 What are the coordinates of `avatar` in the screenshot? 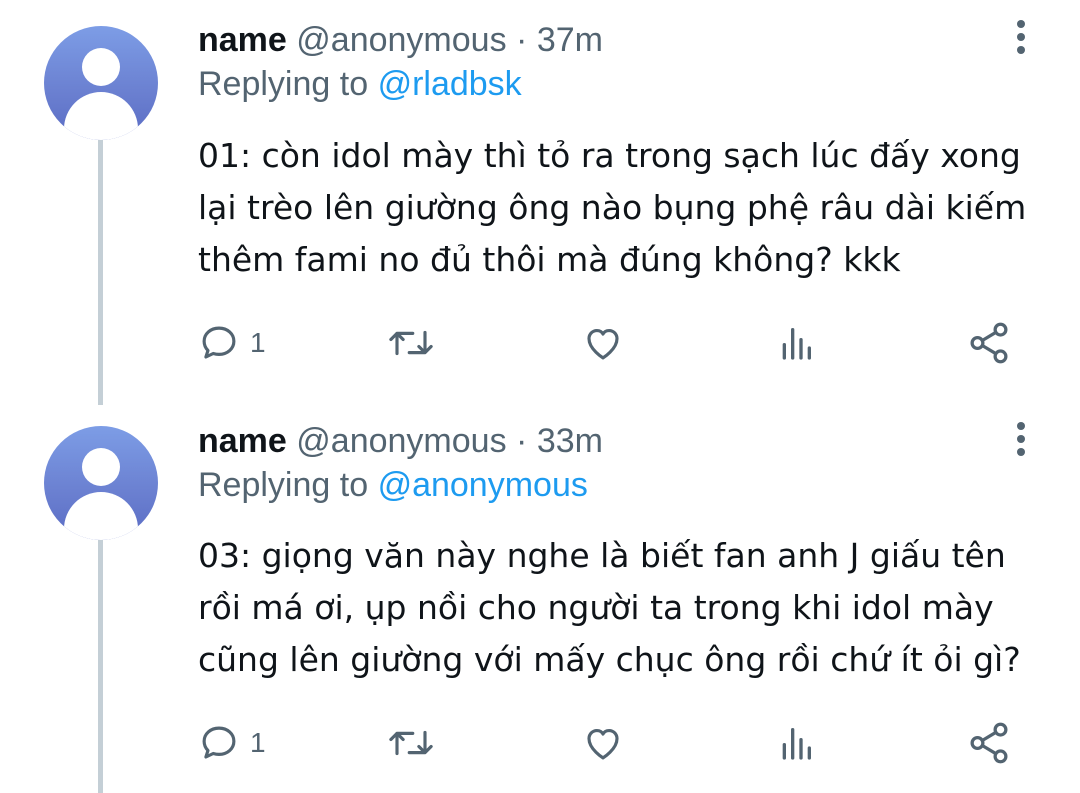 It's located at (101, 483).